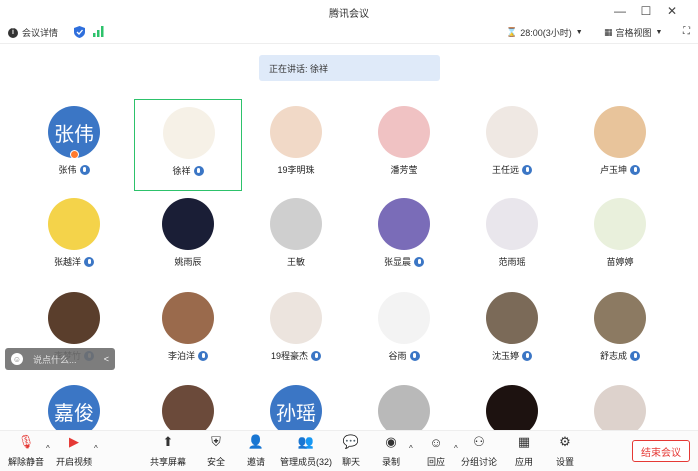  What do you see at coordinates (479, 451) in the screenshot?
I see `toolbar-item-breakout: ⚇ 分组讨论` at bounding box center [479, 451].